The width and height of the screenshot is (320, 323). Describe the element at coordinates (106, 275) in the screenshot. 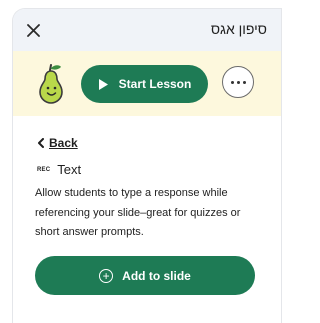

I see `plus-circle-icon: +` at that location.